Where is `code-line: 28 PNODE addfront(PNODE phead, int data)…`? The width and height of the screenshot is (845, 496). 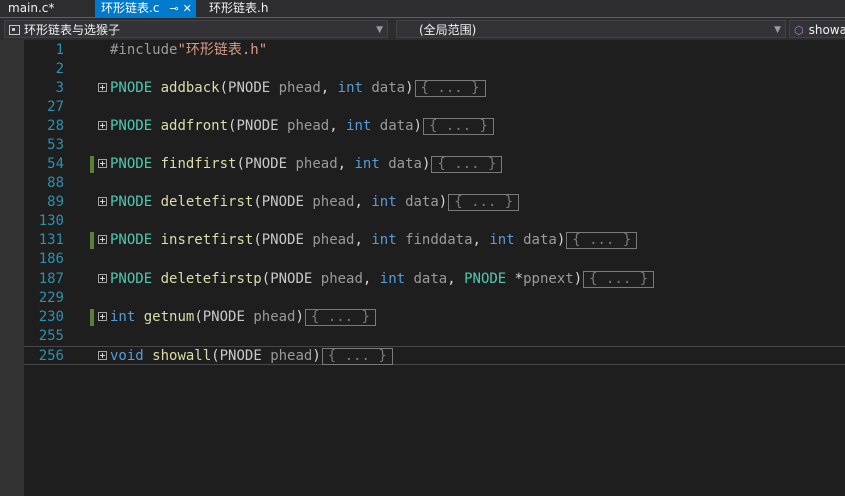
code-line: 28 PNODE addfront(PNODE phead, int data)… is located at coordinates (434, 126).